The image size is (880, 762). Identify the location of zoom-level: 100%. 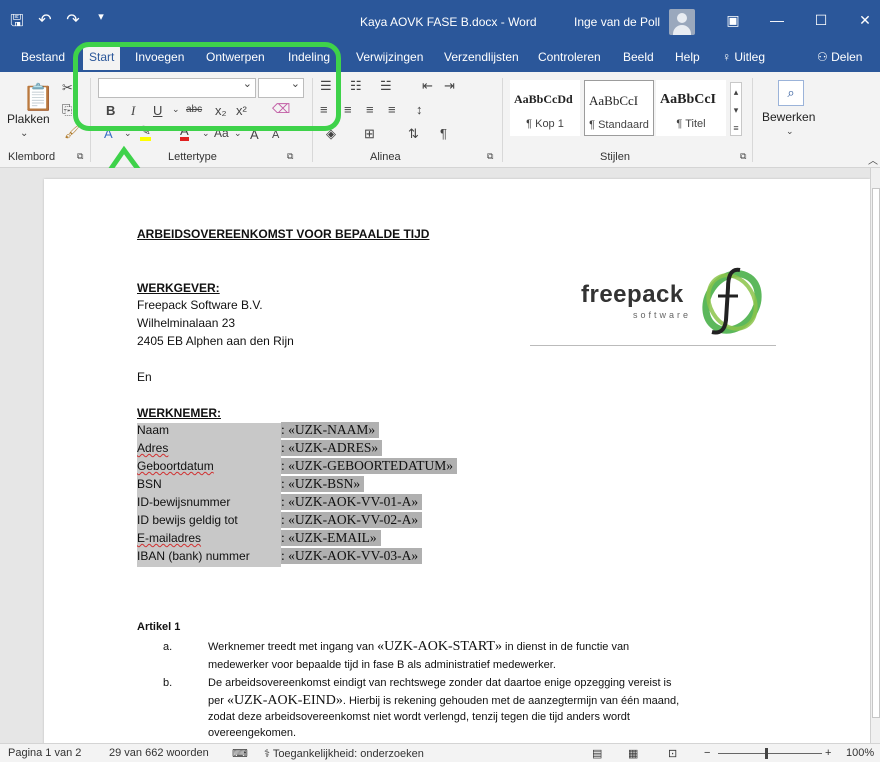
(860, 753).